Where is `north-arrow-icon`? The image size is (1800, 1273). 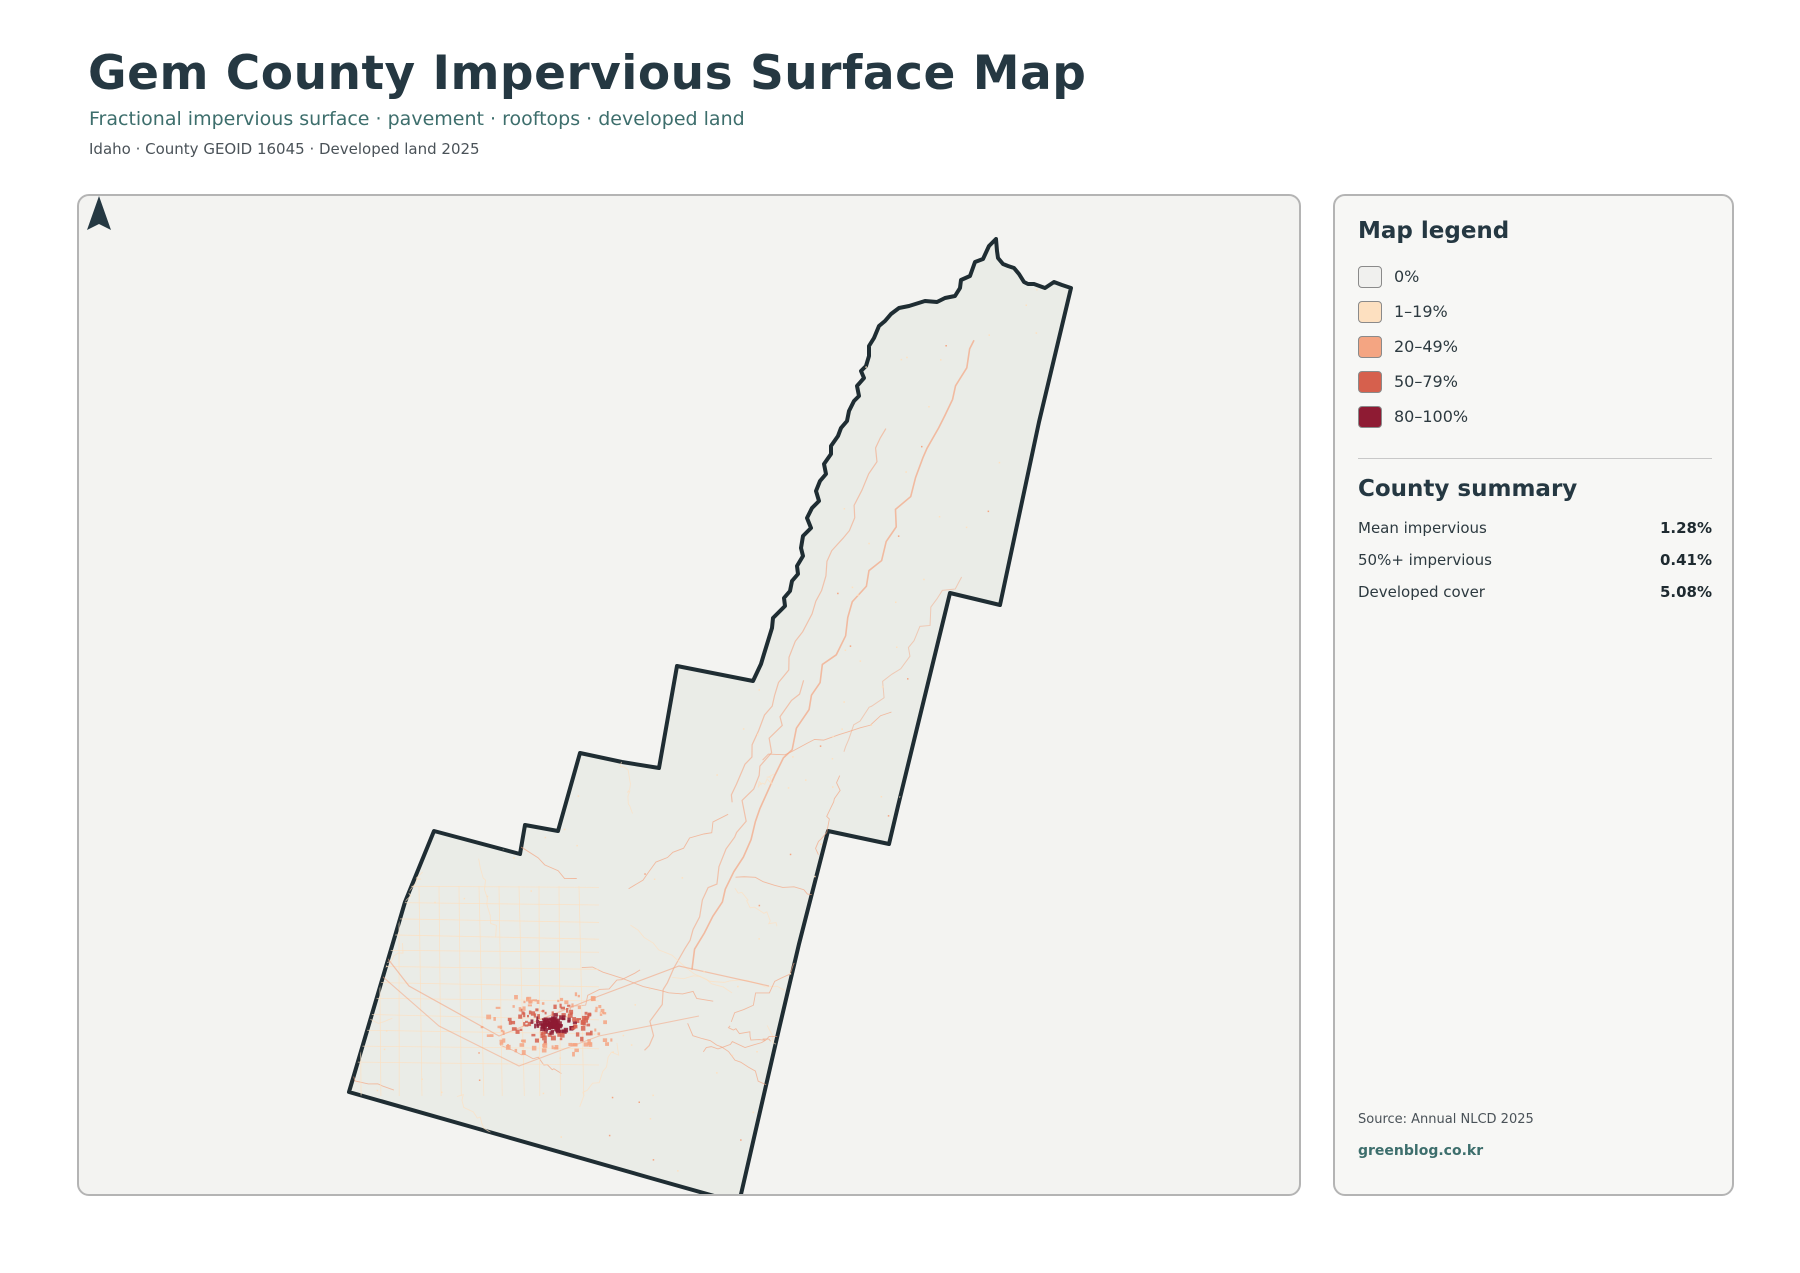 north-arrow-icon is located at coordinates (99, 213).